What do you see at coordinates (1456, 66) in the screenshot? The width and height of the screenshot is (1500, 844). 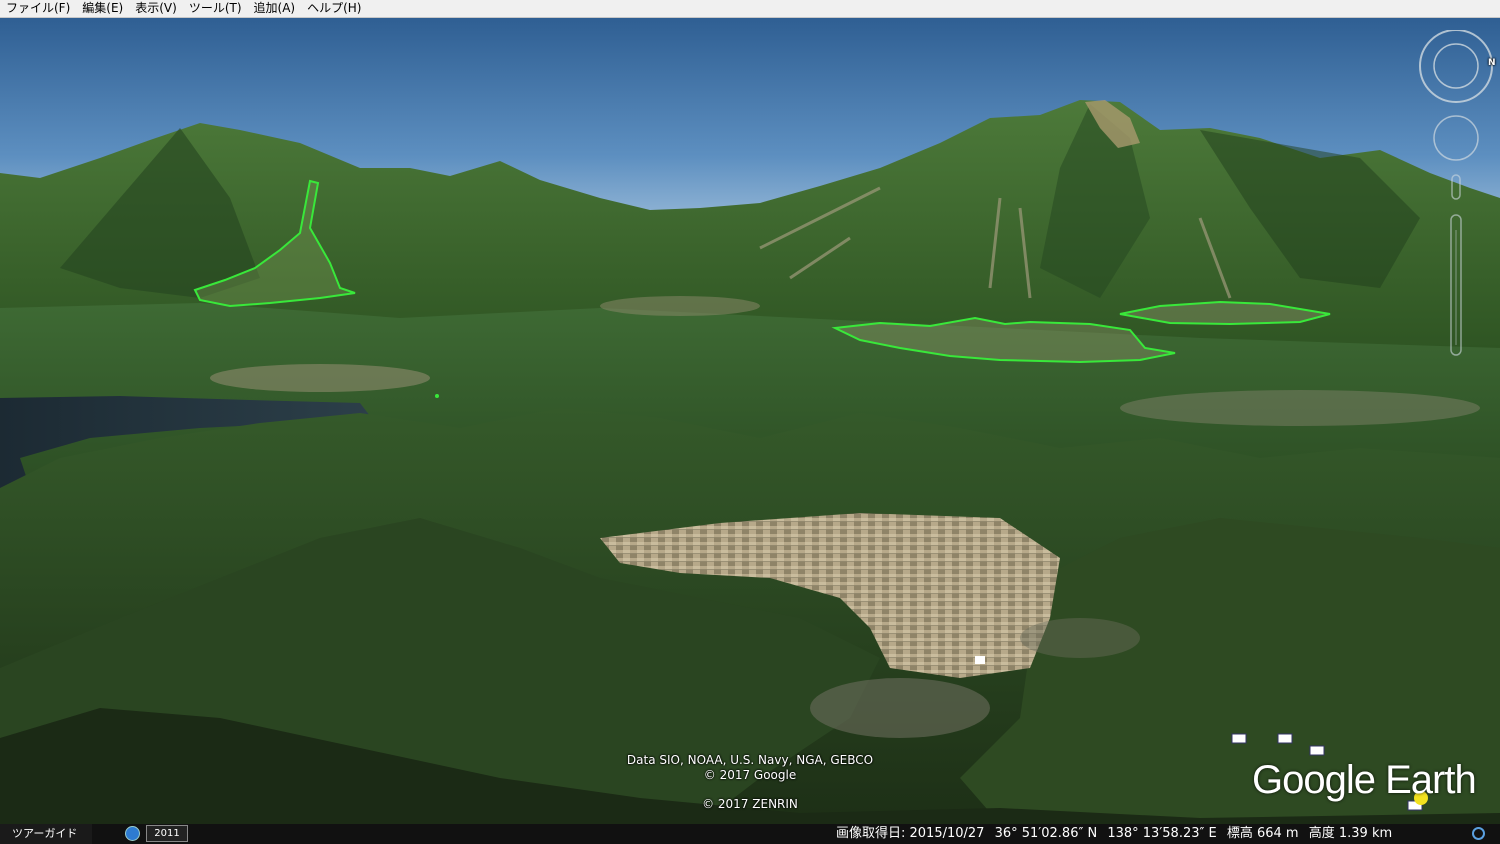 I see `compass-icon` at bounding box center [1456, 66].